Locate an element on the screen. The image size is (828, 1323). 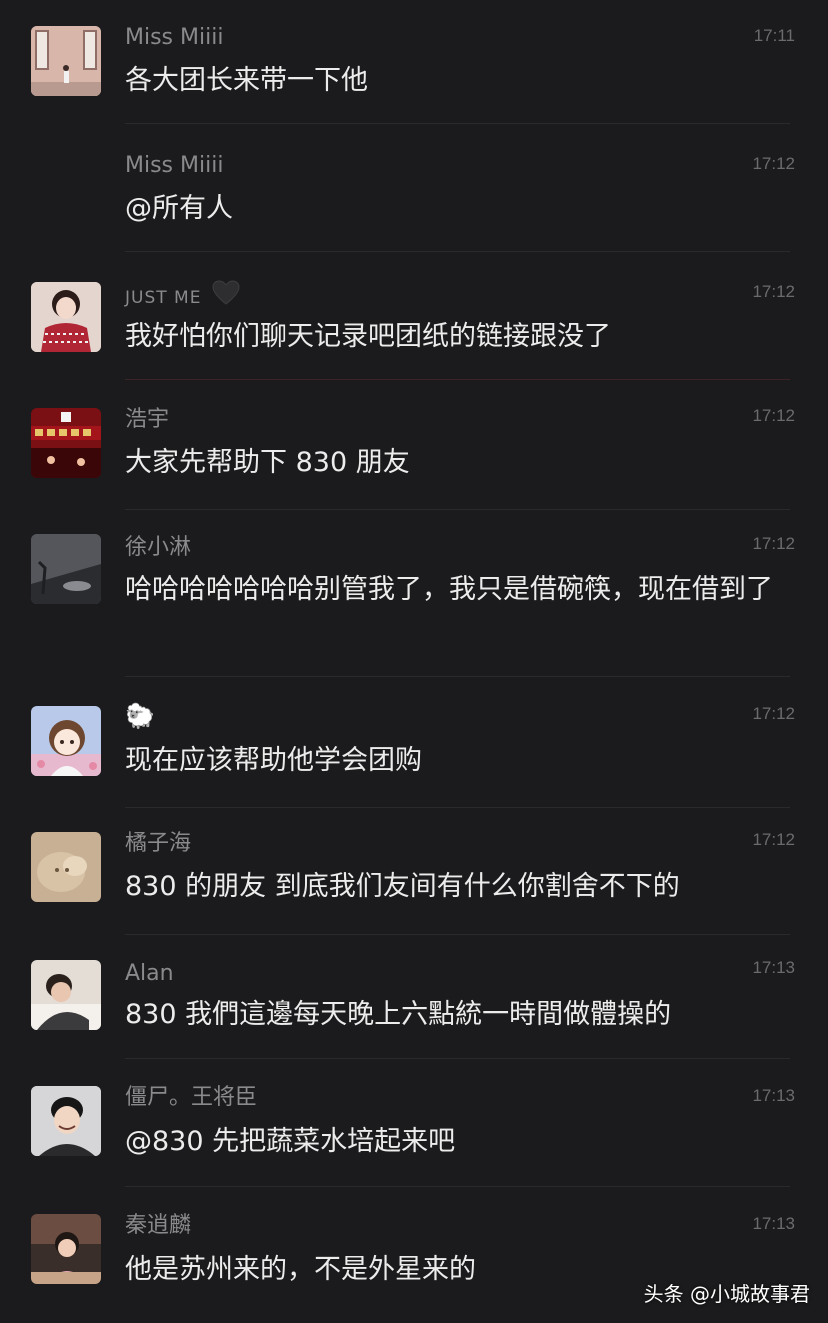
sender-name-text: JUST ME is located at coordinates (163, 298).